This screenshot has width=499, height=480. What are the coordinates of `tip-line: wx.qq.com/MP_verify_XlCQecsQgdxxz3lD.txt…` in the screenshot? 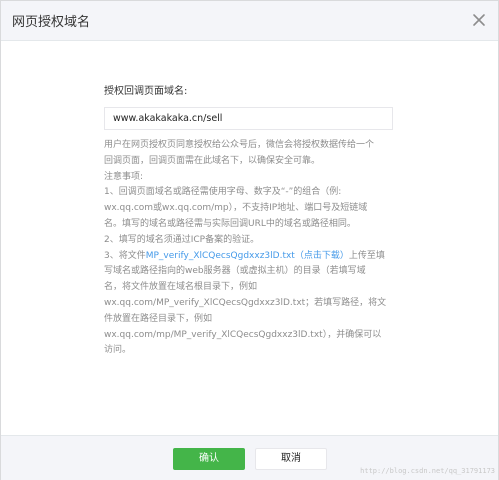 It's located at (245, 302).